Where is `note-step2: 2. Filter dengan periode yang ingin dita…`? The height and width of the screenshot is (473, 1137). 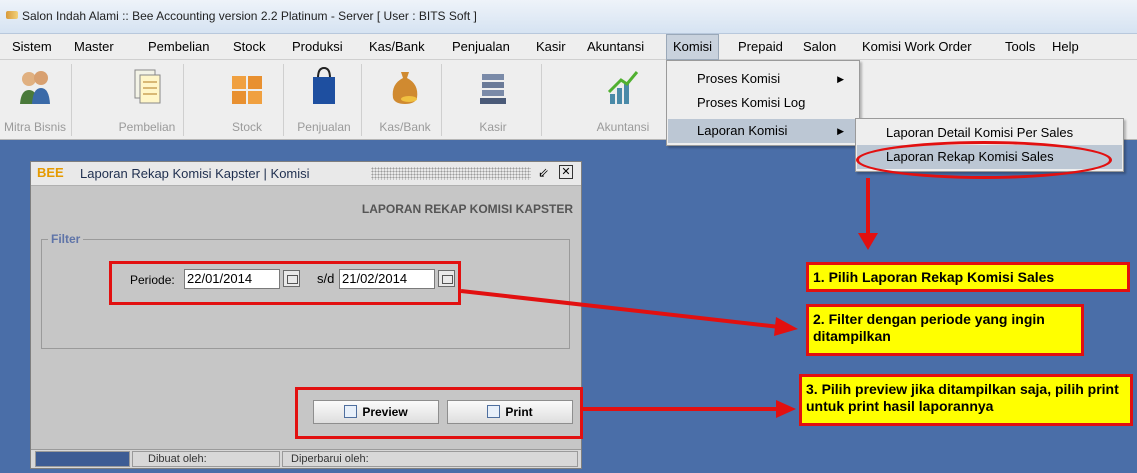
note-step2: 2. Filter dengan periode yang ingin dita… is located at coordinates (945, 330).